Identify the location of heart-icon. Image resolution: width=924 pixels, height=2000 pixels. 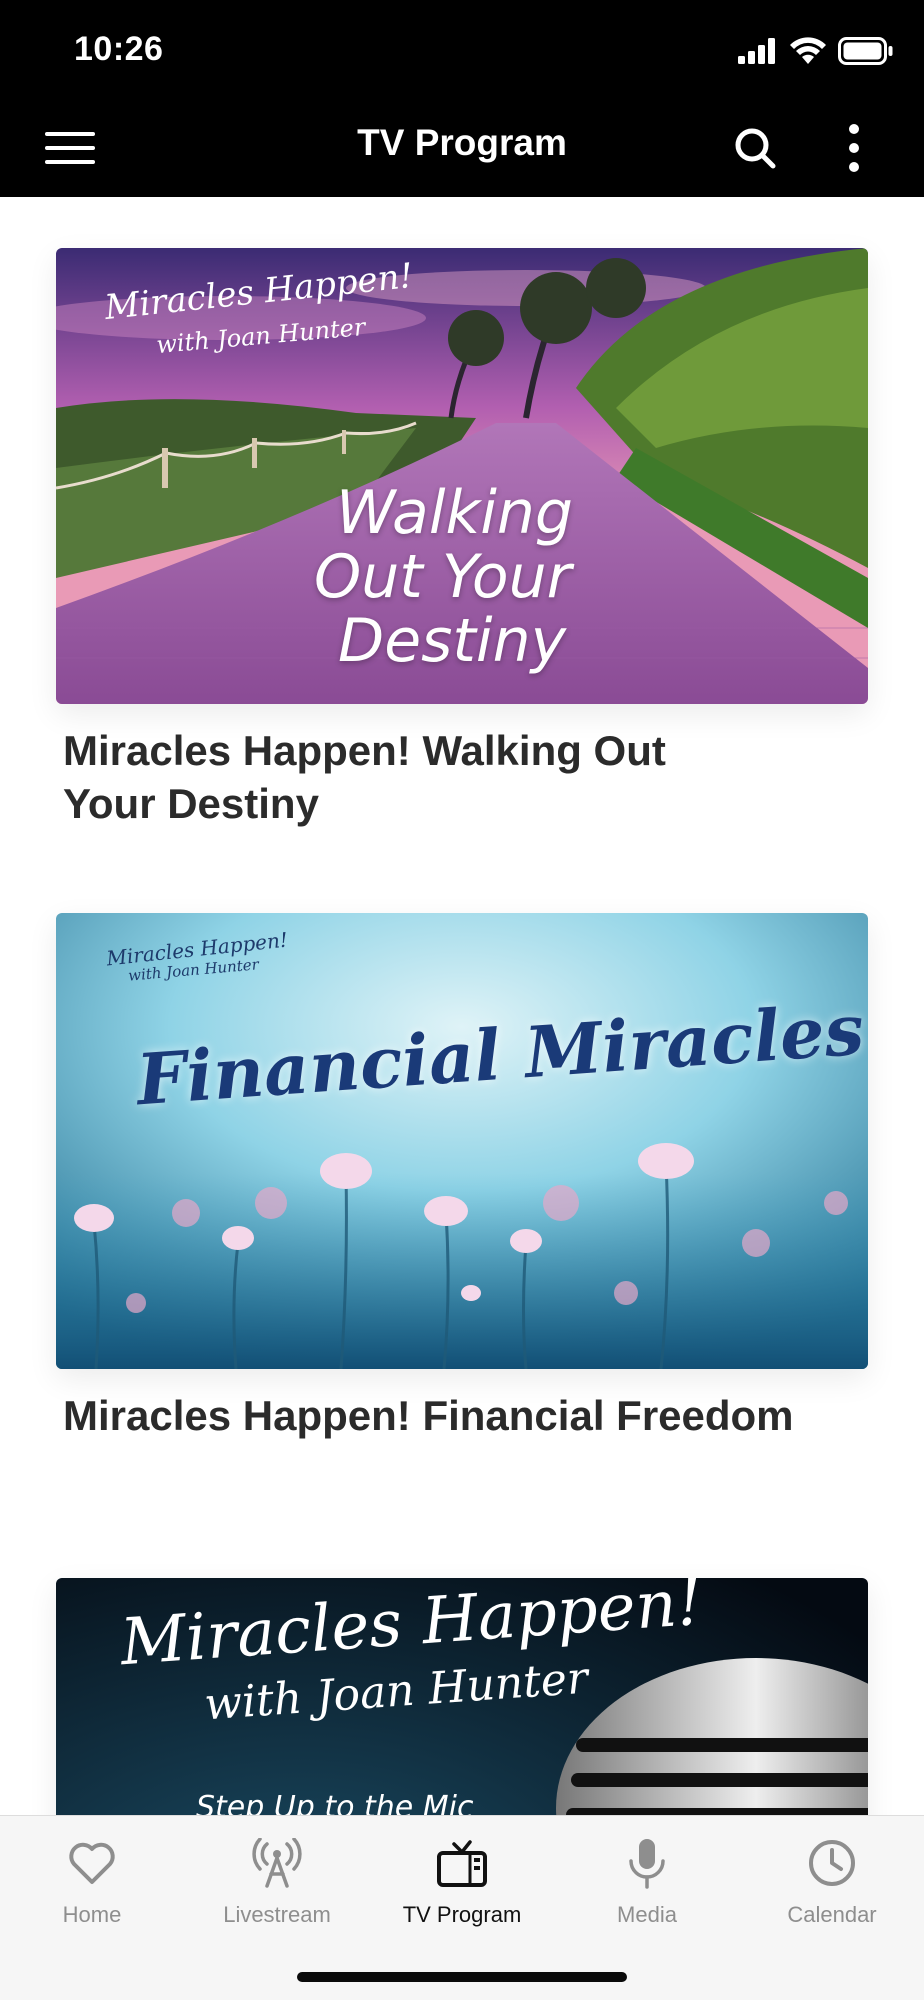
(92, 1863).